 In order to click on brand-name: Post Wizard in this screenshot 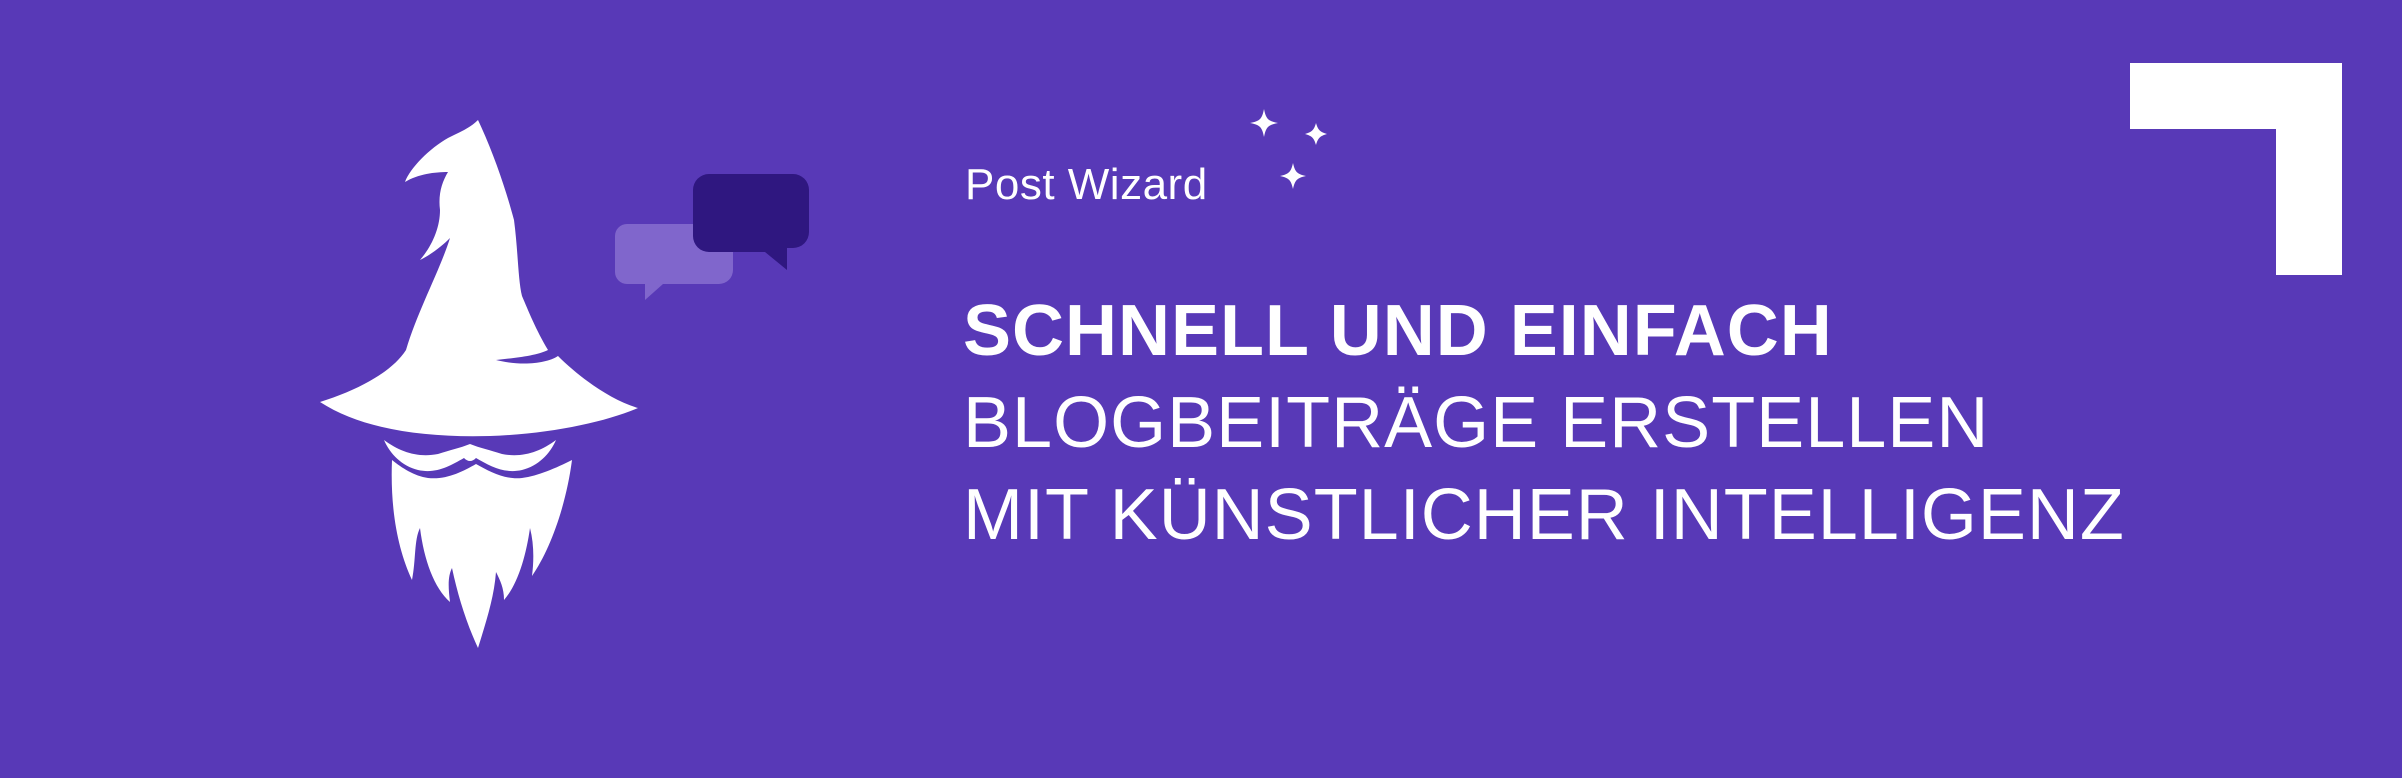, I will do `click(1086, 184)`.